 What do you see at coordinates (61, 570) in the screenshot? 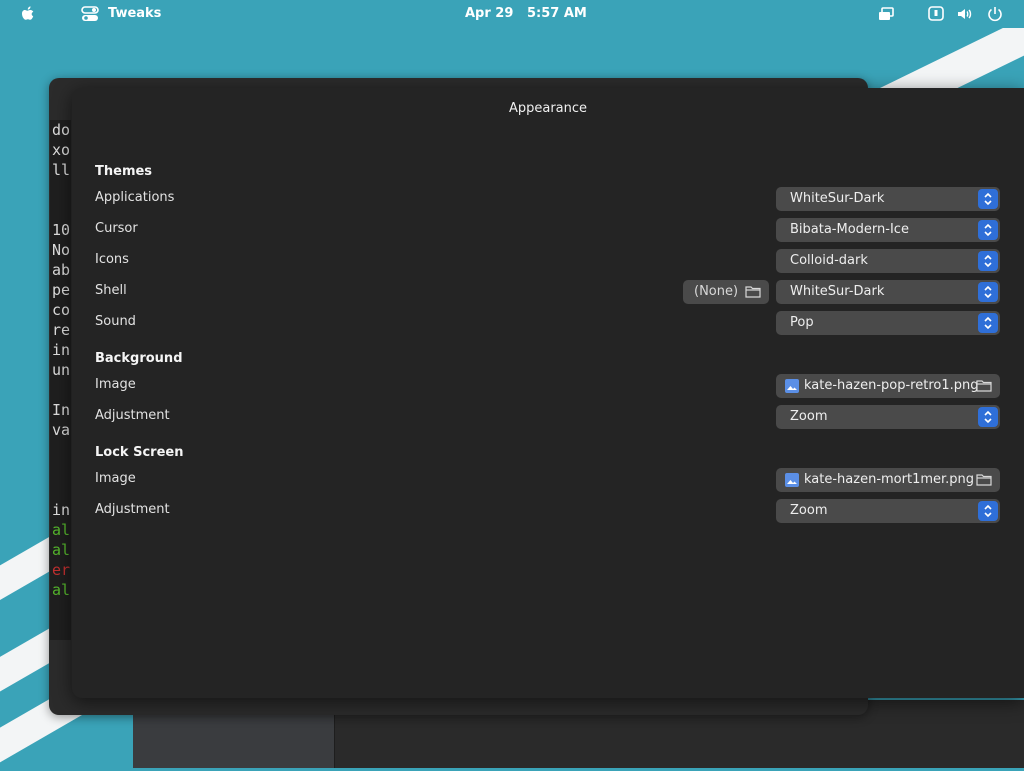
I see `terminal-line: er` at bounding box center [61, 570].